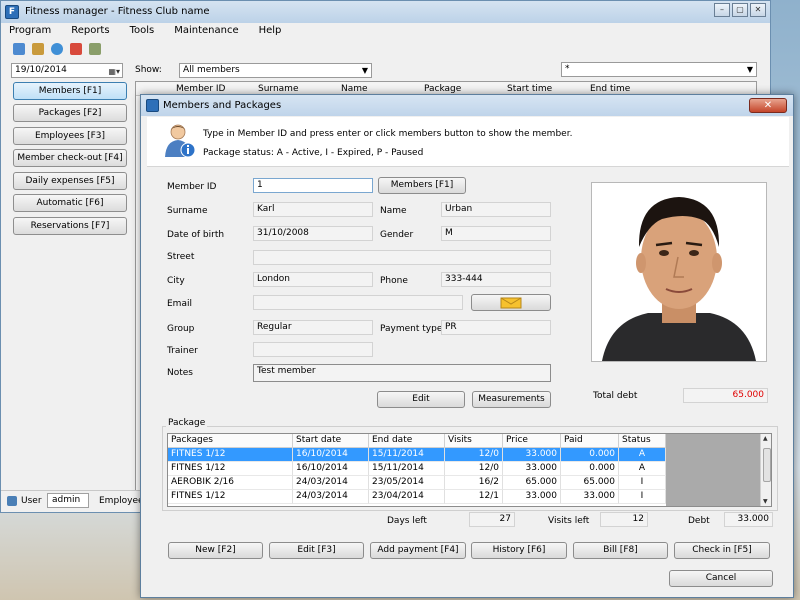  What do you see at coordinates (313, 327) in the screenshot?
I see `group-field: Regular` at bounding box center [313, 327].